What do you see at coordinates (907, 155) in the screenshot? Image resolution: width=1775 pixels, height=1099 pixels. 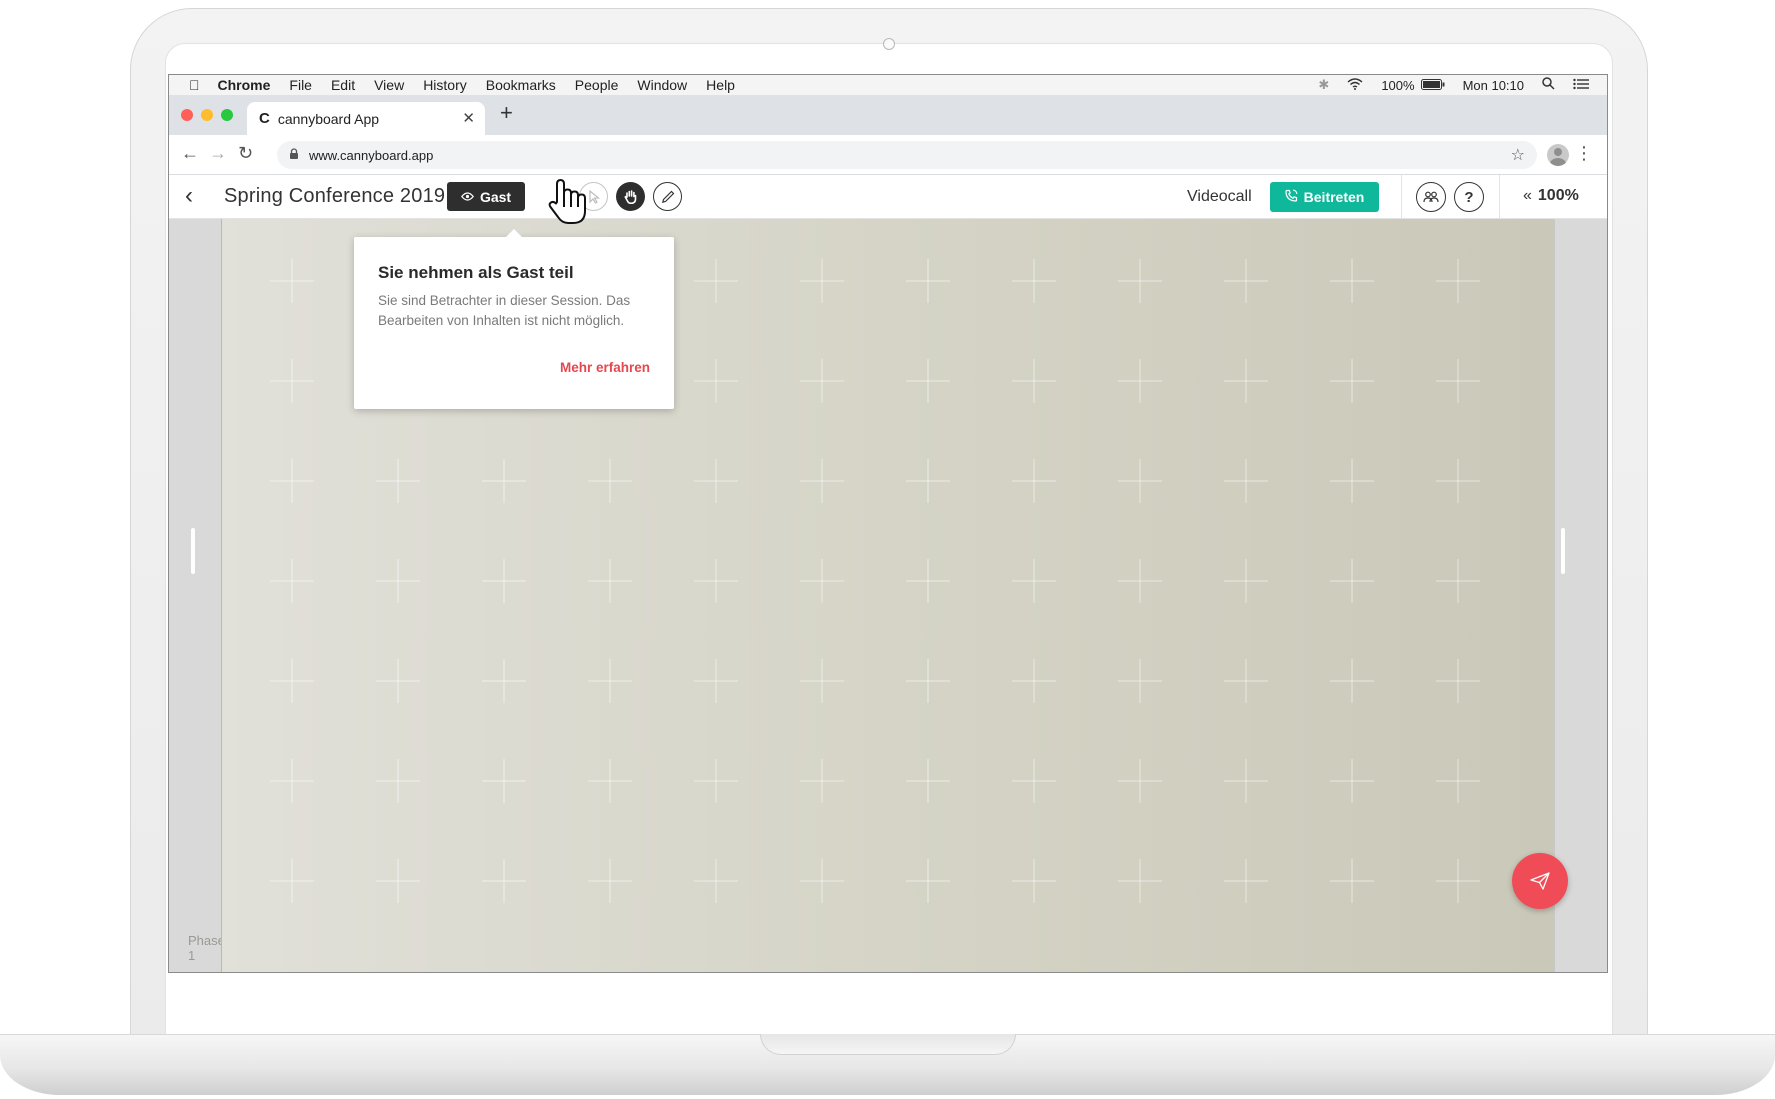 I see `url-field: www.cannyboard.app ☆` at bounding box center [907, 155].